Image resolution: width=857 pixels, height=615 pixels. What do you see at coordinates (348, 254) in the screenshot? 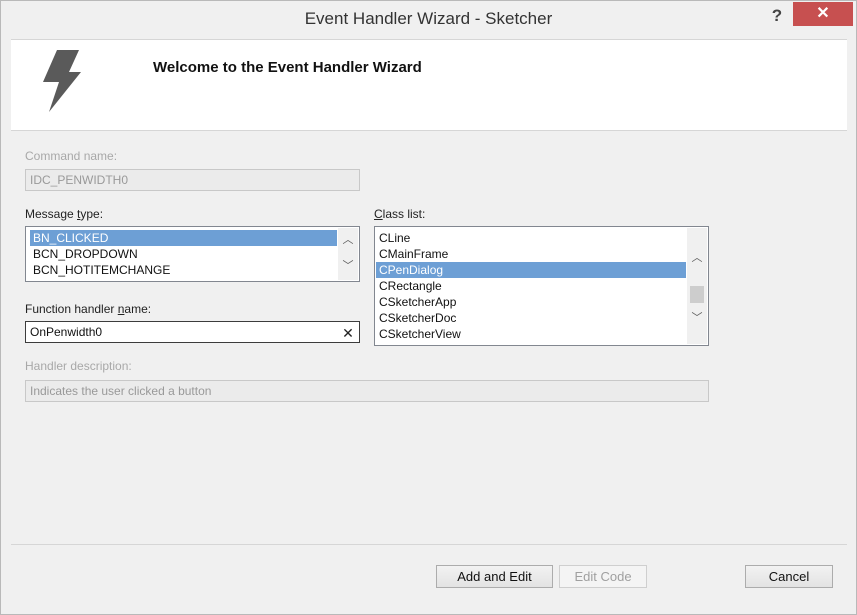
I see `message-type-scrollbar: ︿ ﹀` at bounding box center [348, 254].